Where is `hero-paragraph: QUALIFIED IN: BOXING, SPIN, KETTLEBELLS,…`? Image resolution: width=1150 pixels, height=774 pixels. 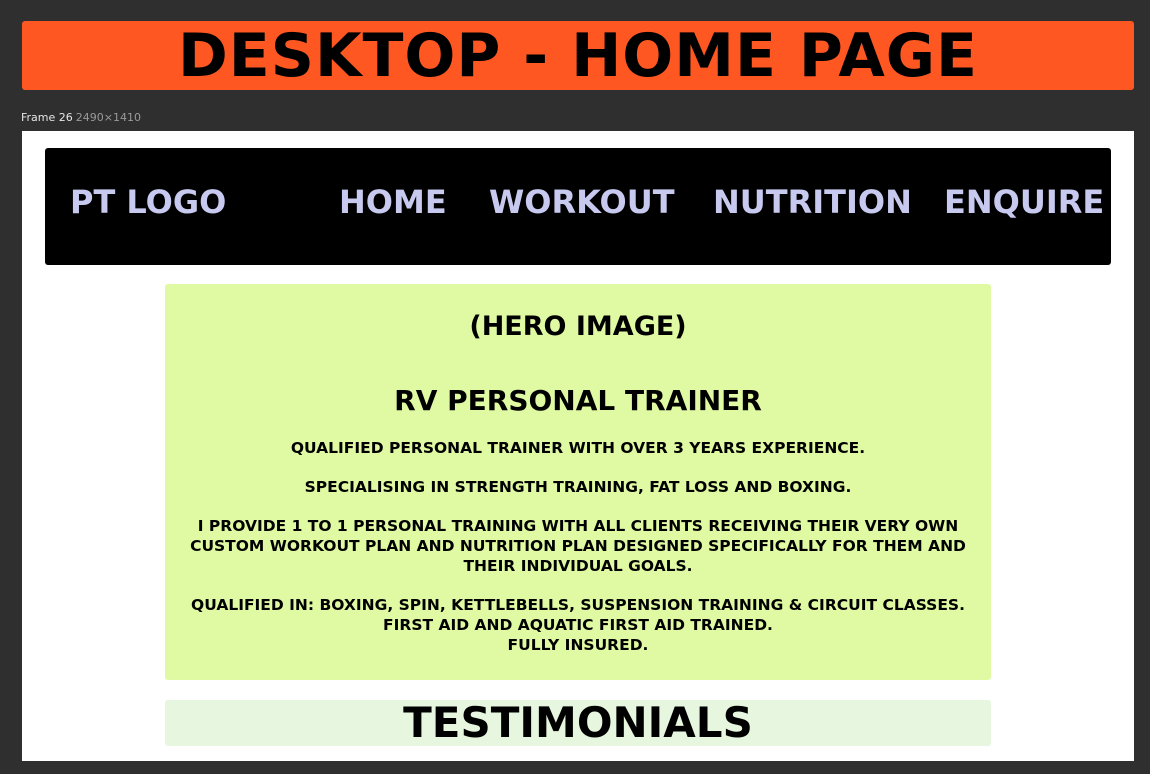 hero-paragraph: QUALIFIED IN: BOXING, SPIN, KETTLEBELLS,… is located at coordinates (578, 605).